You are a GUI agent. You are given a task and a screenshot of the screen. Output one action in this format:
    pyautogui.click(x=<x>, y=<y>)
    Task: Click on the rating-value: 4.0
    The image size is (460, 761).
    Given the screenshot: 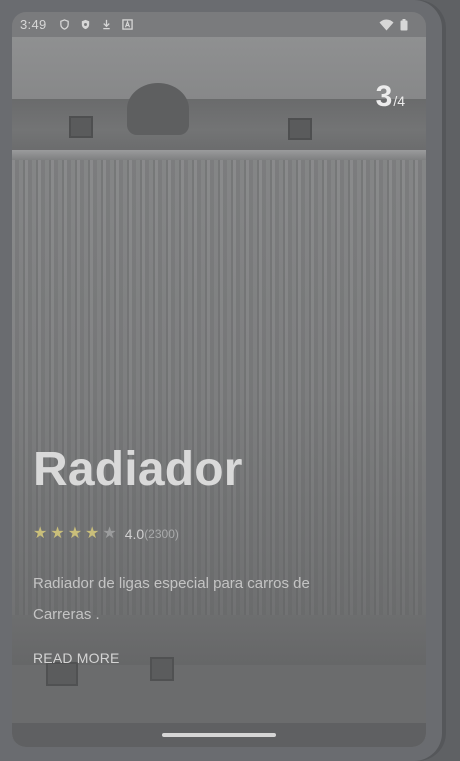 What is the action you would take?
    pyautogui.click(x=134, y=534)
    